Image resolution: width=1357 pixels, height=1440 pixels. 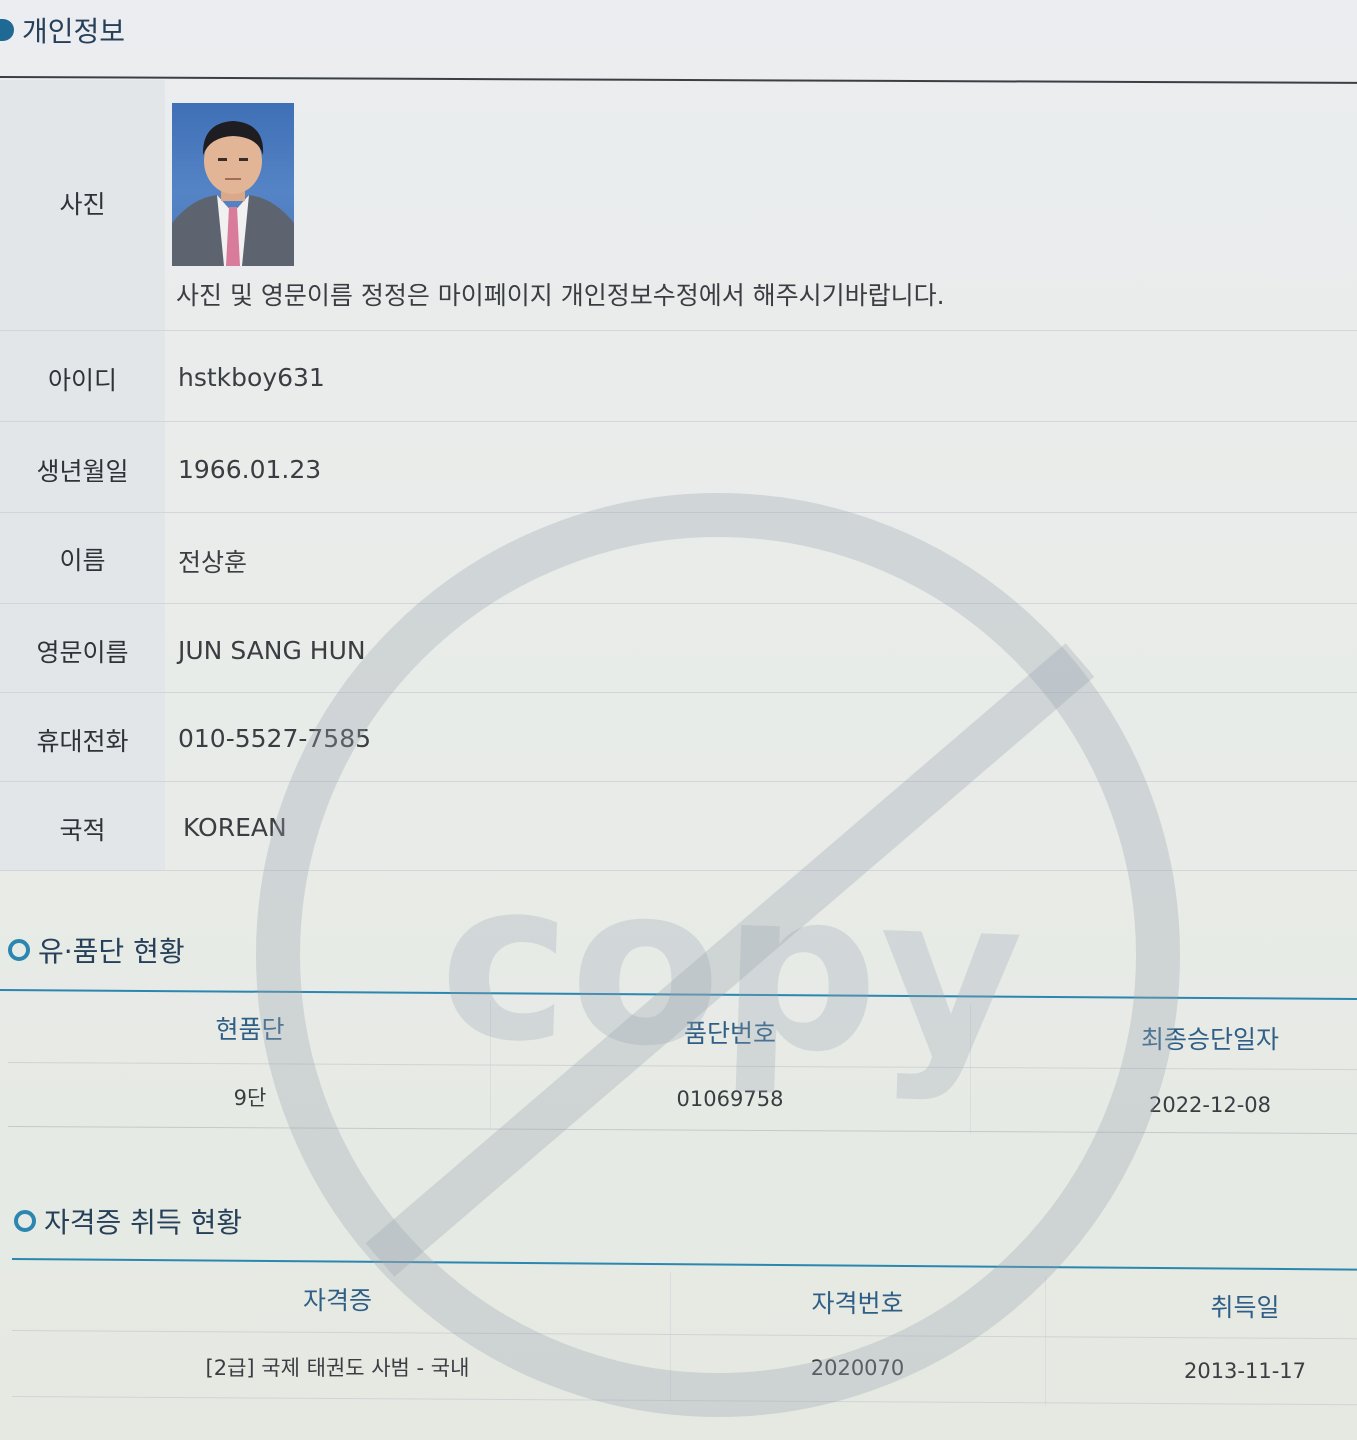 What do you see at coordinates (82, 741) in the screenshot?
I see `mobile-label: 휴대전화` at bounding box center [82, 741].